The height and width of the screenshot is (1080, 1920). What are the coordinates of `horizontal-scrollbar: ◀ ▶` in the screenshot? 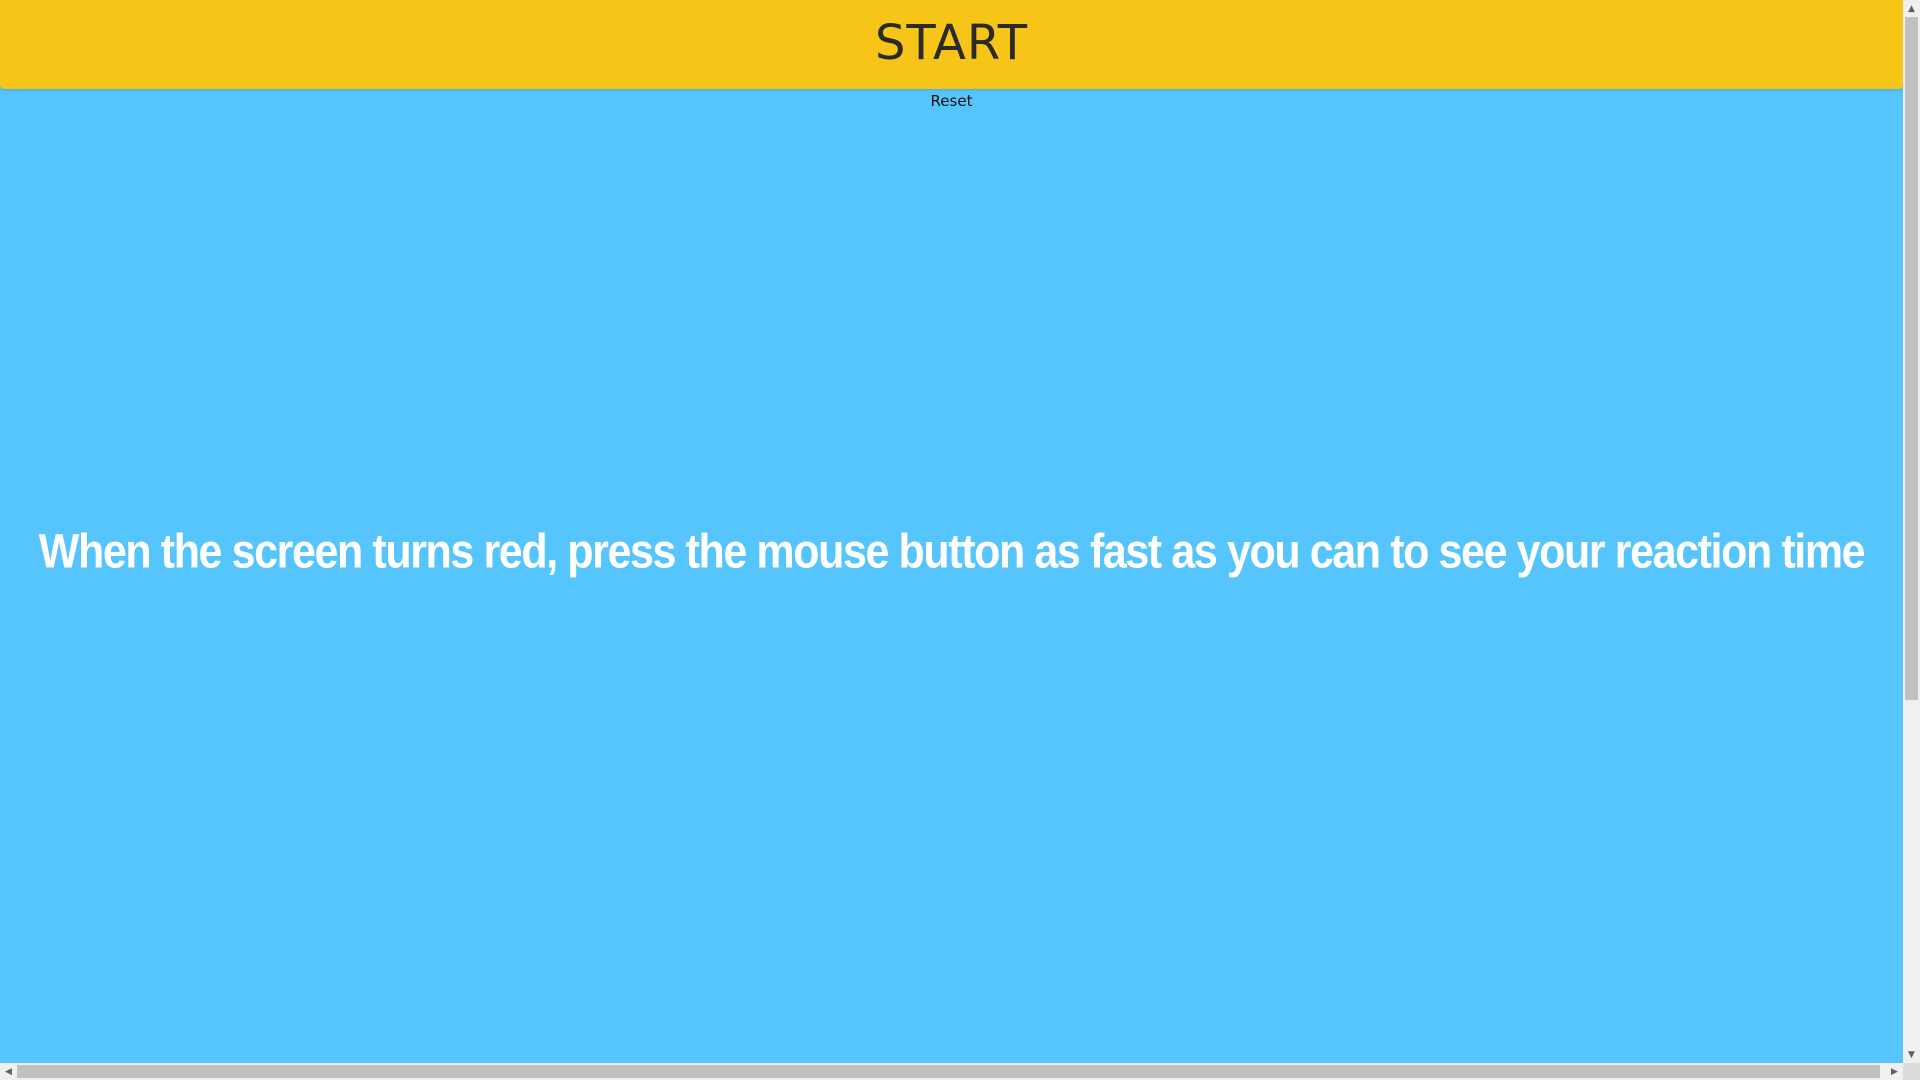 It's located at (951, 1071).